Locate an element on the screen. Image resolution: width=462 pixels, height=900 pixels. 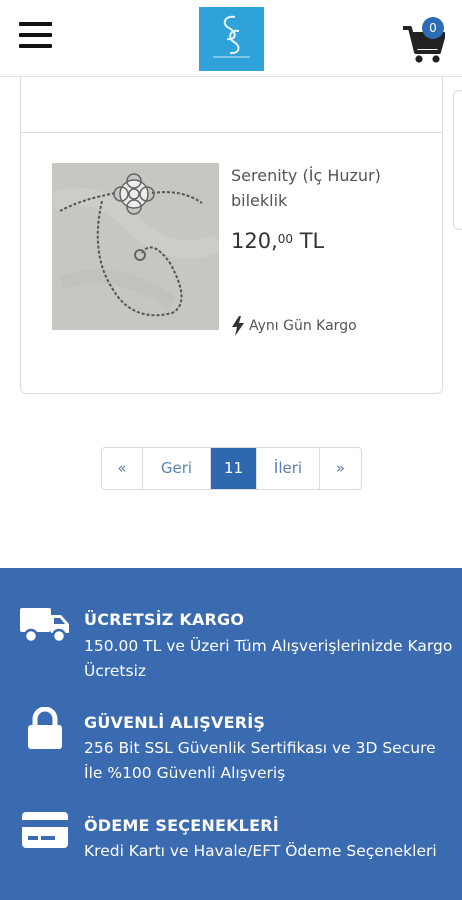
price-whole: 120, is located at coordinates (254, 241).